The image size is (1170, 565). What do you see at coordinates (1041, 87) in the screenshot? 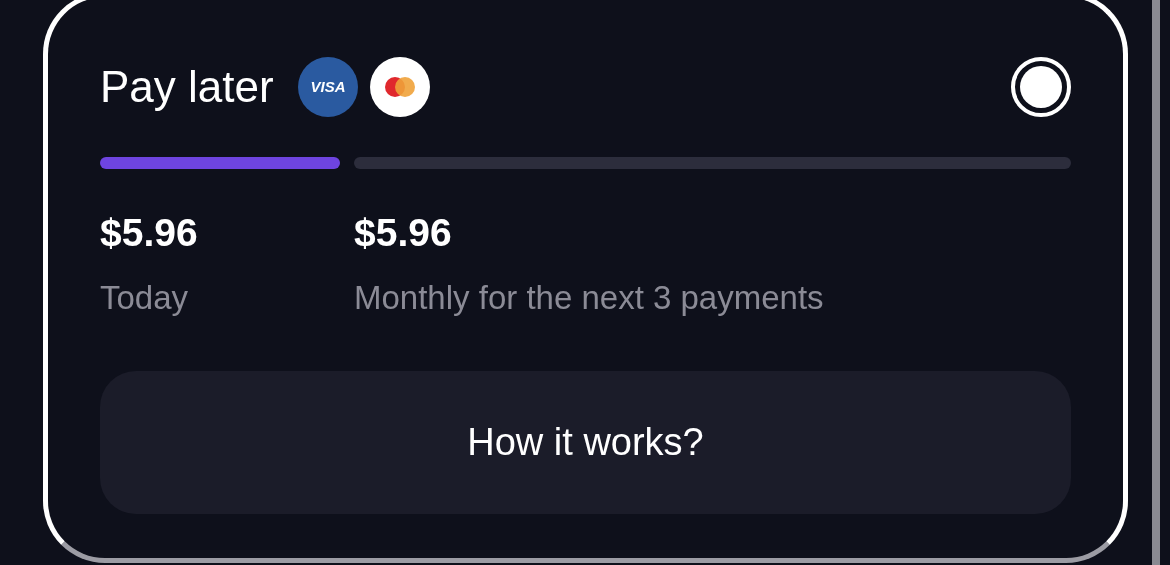
I see `radio-button` at bounding box center [1041, 87].